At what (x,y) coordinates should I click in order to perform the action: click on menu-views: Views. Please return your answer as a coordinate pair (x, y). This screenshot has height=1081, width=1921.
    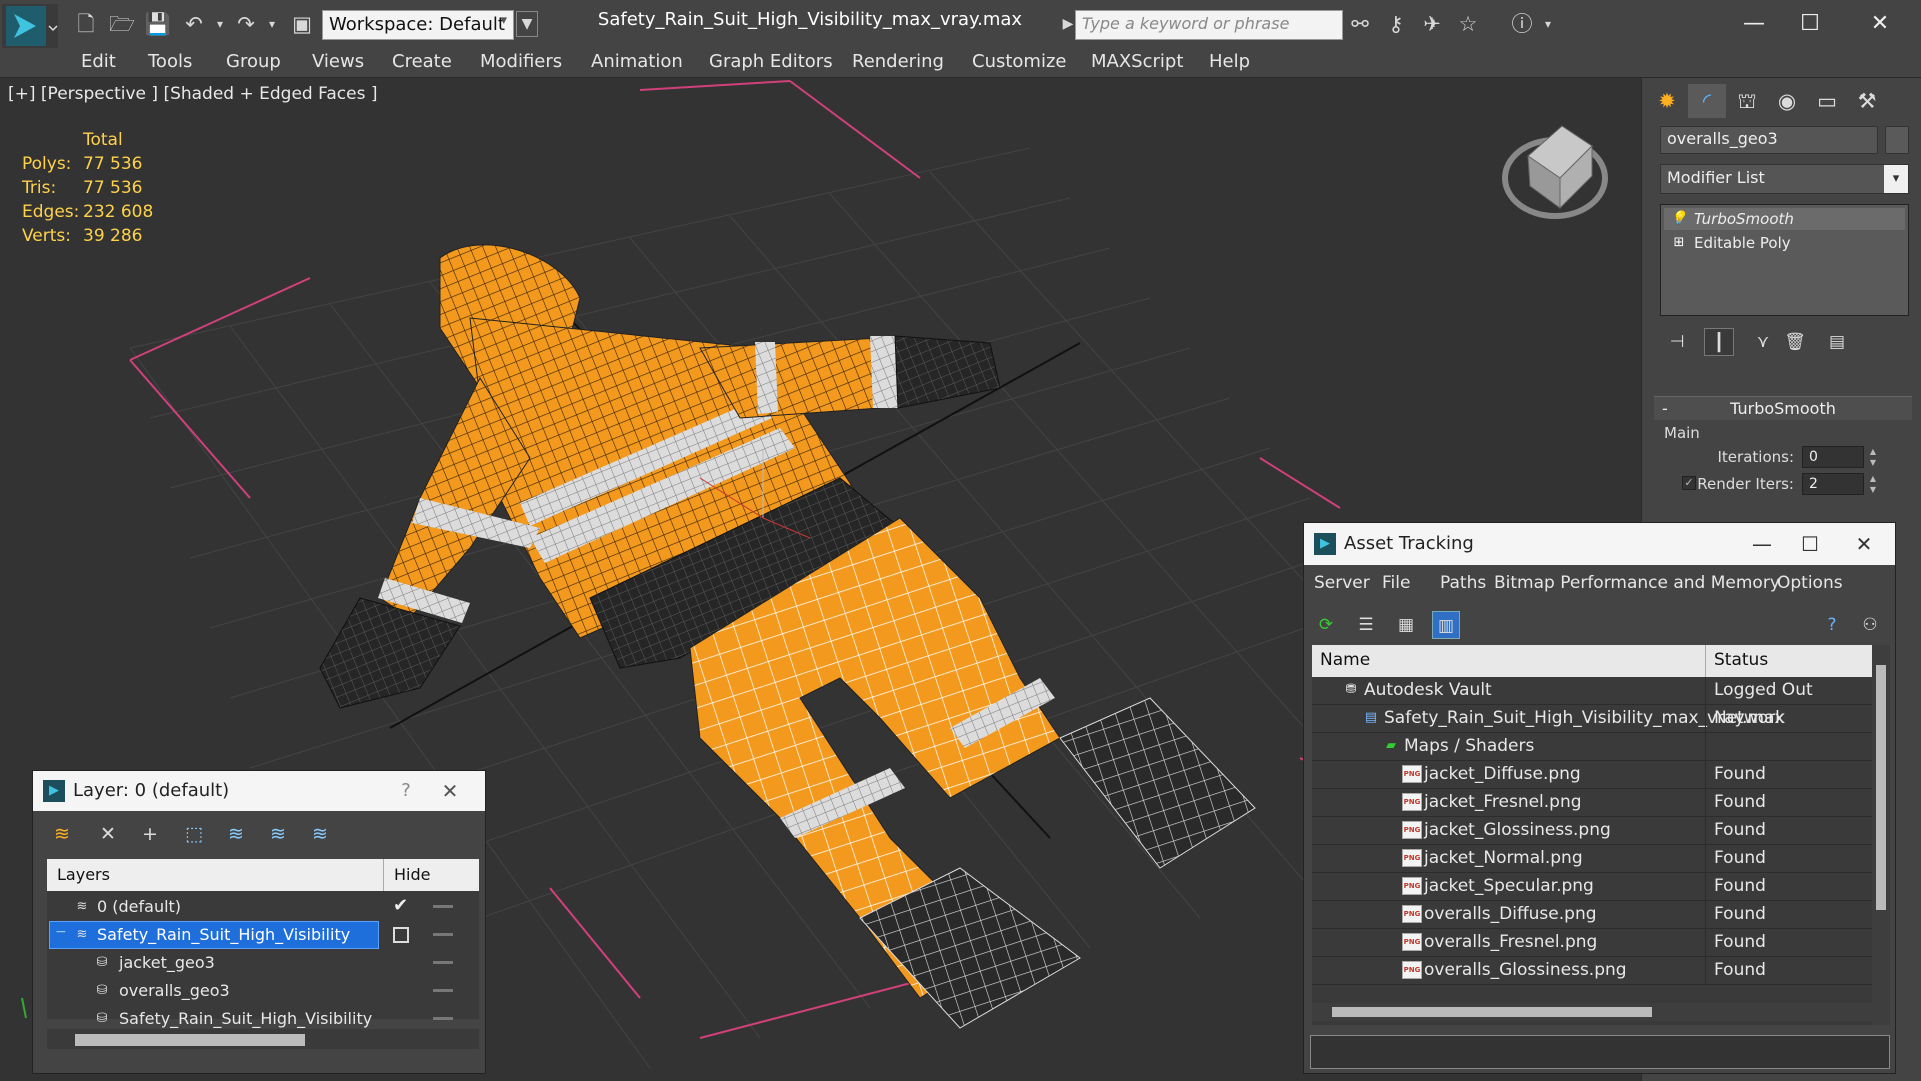
    Looking at the image, I should click on (338, 61).